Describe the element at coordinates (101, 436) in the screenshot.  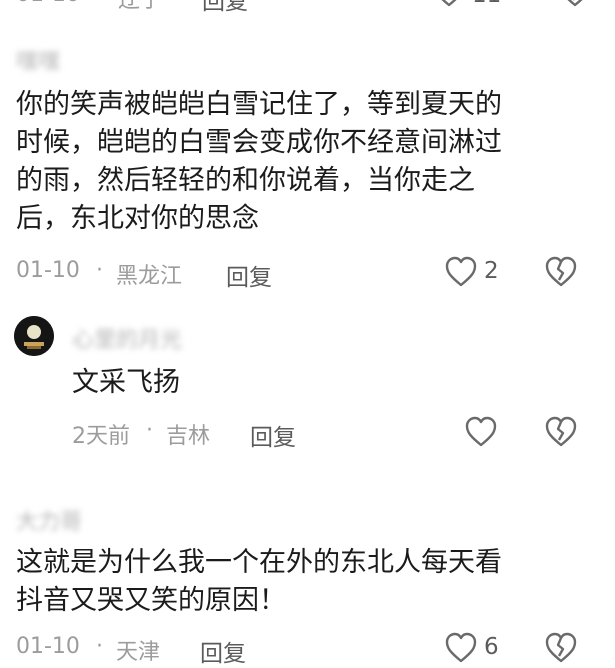
I see `reply-date: 2天前` at that location.